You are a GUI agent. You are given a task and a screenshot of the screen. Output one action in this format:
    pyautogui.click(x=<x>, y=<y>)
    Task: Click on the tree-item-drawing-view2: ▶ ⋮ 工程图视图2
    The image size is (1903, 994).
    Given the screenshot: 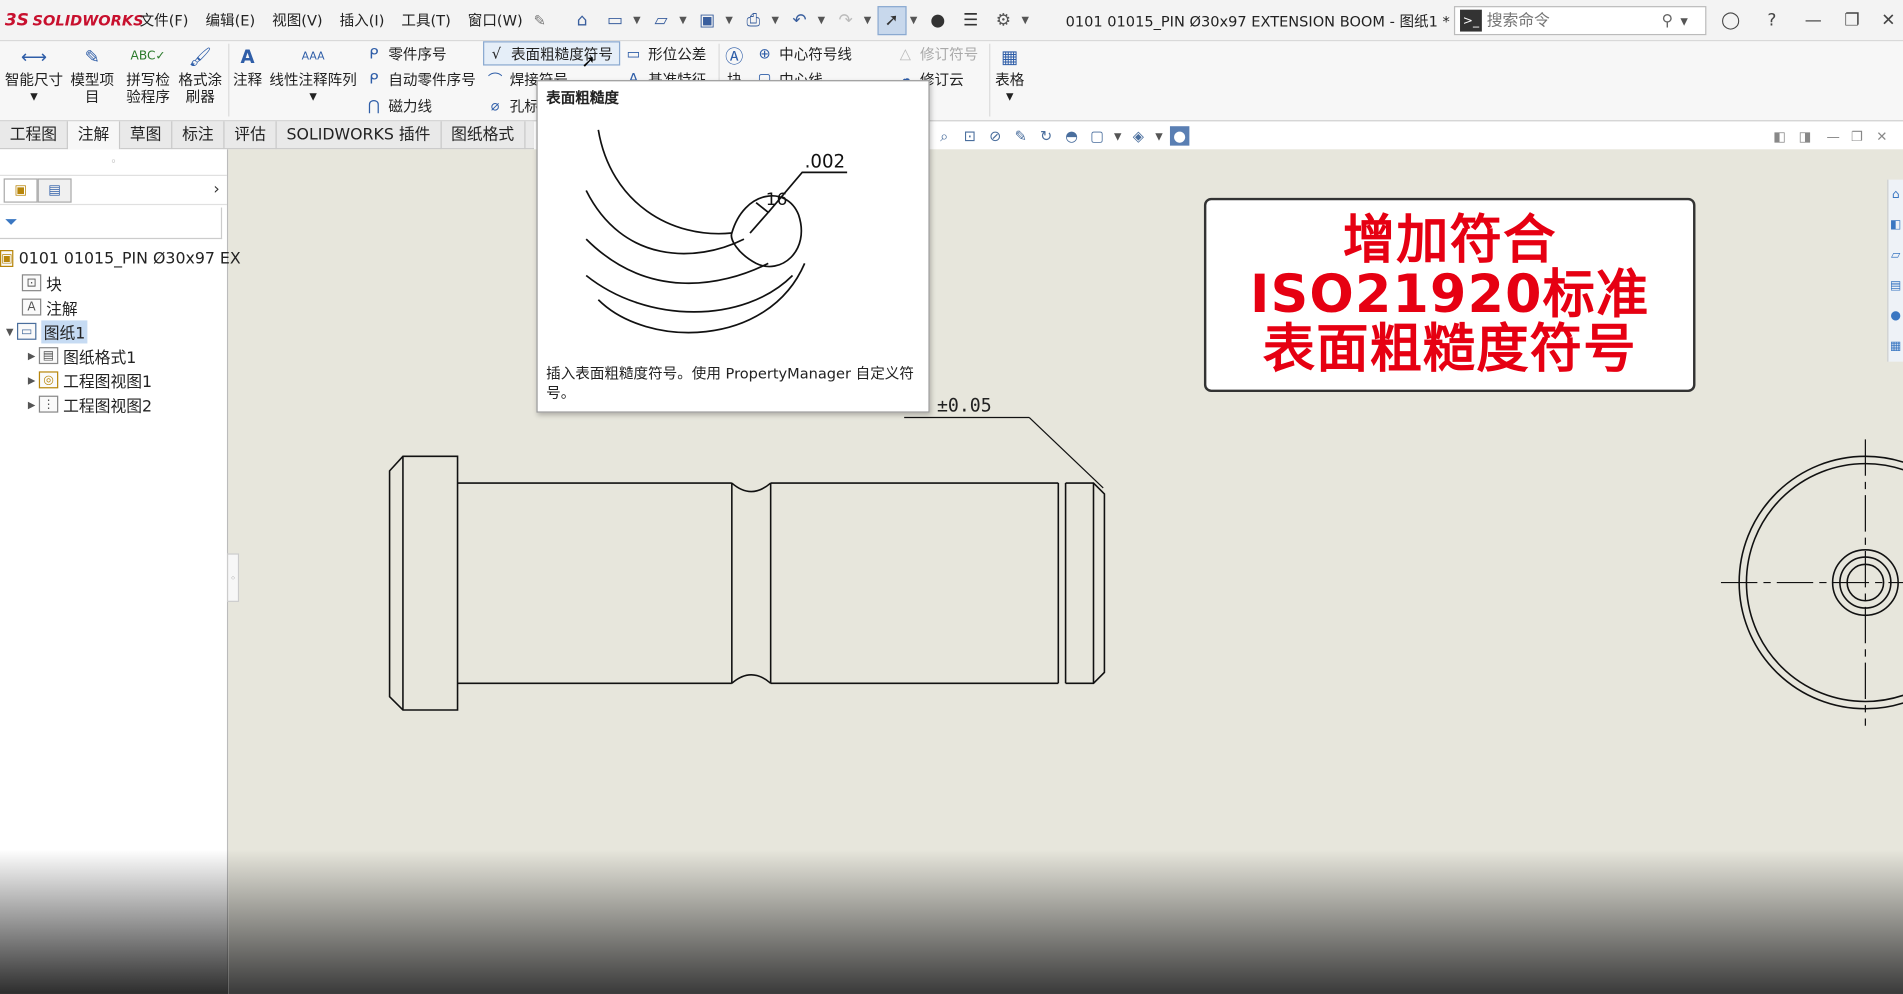 What is the action you would take?
    pyautogui.click(x=113, y=404)
    